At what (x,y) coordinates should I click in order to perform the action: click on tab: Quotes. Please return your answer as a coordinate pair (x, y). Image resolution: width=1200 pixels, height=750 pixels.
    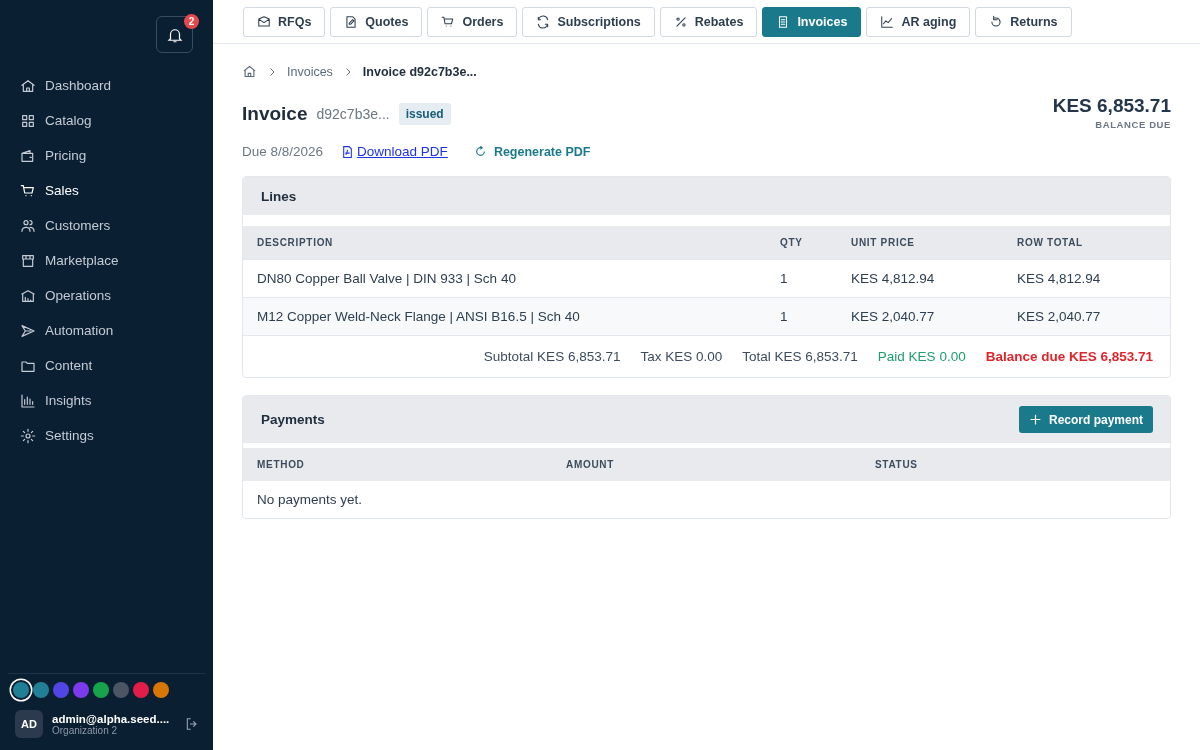
    Looking at the image, I should click on (376, 22).